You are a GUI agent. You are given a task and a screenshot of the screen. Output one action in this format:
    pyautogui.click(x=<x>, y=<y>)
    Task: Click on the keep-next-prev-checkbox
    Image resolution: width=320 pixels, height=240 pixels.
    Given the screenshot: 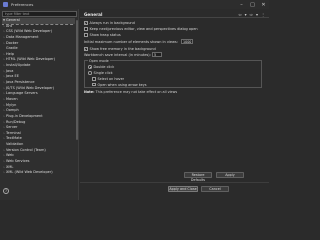 What is the action you would take?
    pyautogui.click(x=86, y=29)
    